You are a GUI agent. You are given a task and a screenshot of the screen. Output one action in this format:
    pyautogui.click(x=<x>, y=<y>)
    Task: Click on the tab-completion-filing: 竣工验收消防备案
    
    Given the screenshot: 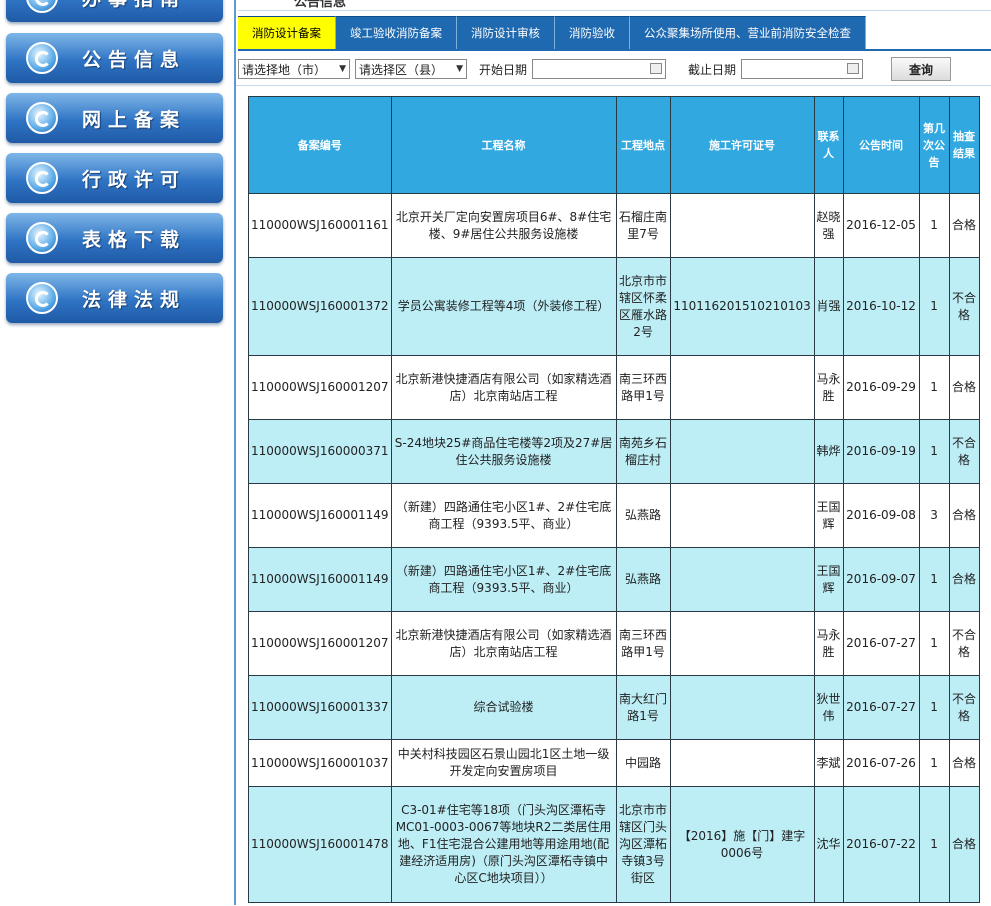 What is the action you would take?
    pyautogui.click(x=396, y=32)
    